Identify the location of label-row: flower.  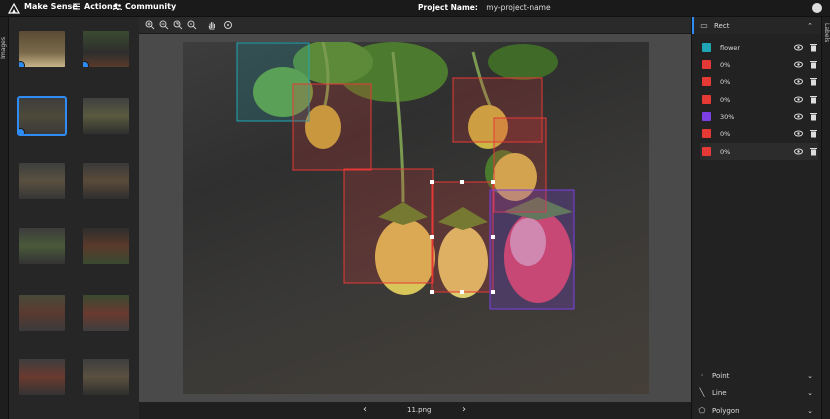
(759, 47).